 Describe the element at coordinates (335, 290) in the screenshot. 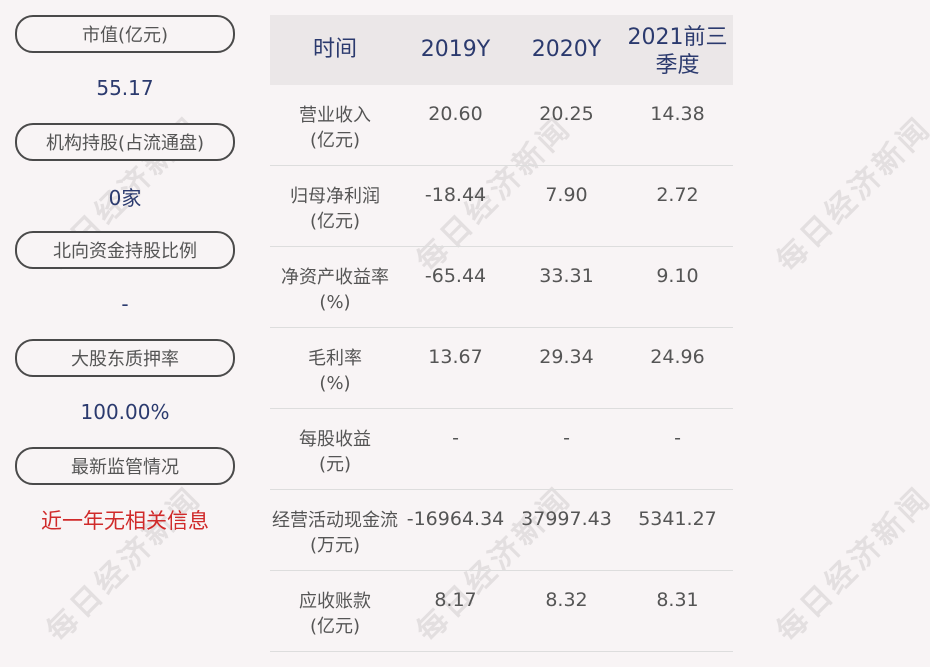

I see `row-label: 净资产收益率 (%)` at that location.